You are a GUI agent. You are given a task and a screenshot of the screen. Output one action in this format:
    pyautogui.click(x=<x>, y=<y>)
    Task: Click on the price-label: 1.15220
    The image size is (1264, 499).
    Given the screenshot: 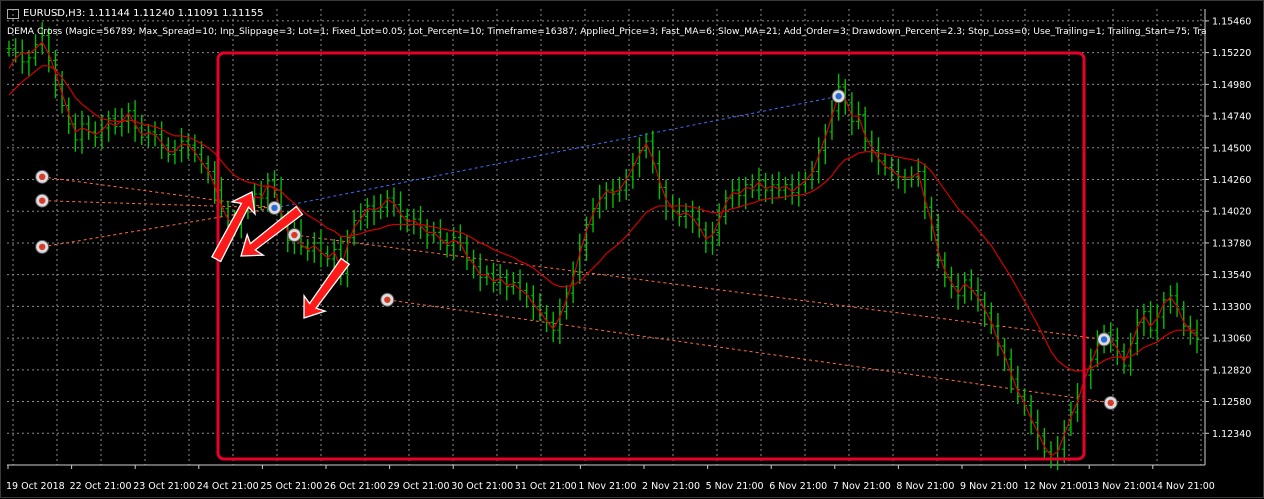 What is the action you would take?
    pyautogui.click(x=1231, y=53)
    